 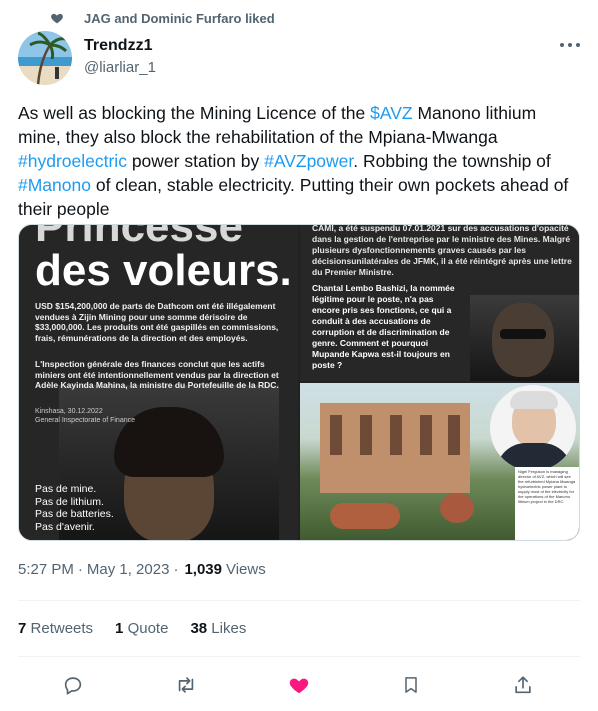 I want to click on reply-icon, so click(x=73, y=686).